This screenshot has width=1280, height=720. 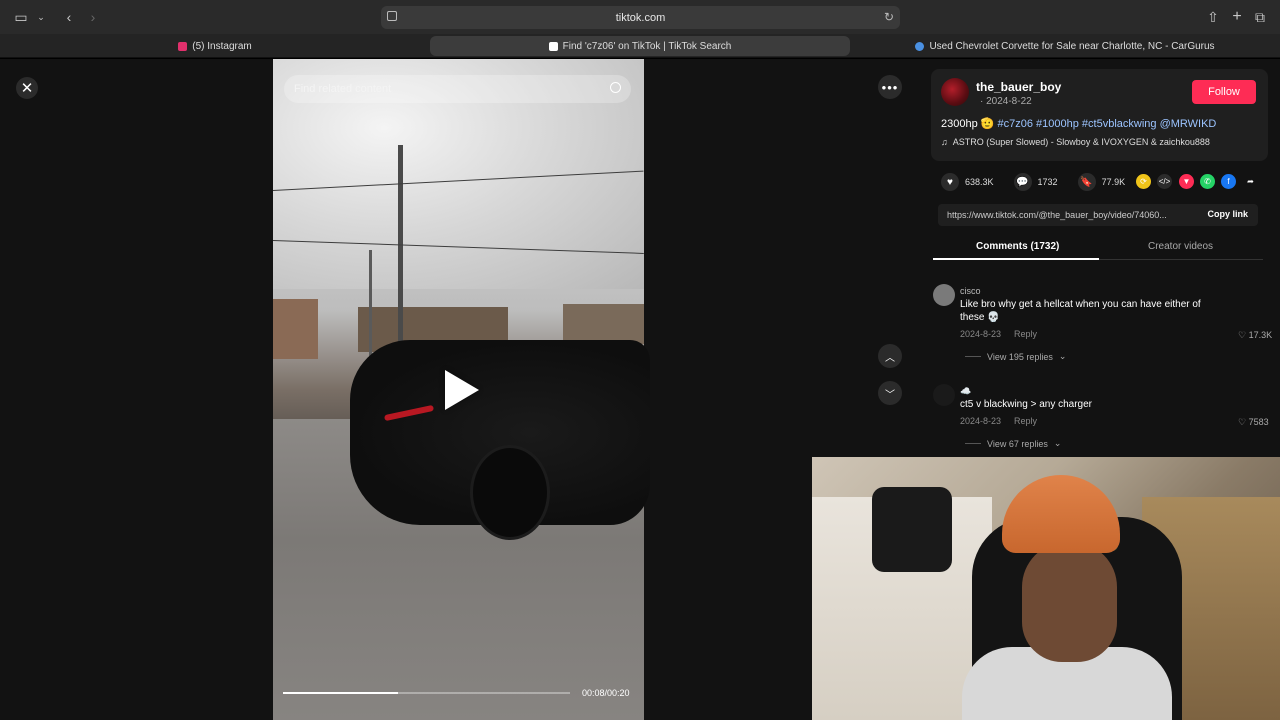 I want to click on comment-like: ♡ 7583, so click(x=1253, y=422).